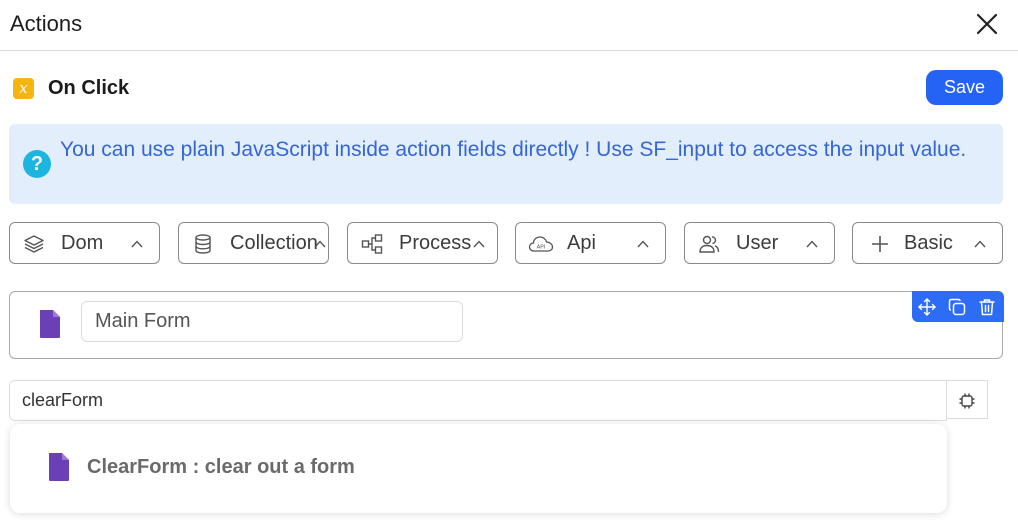 Image resolution: width=1018 pixels, height=526 pixels. I want to click on category-label: Dom, so click(82, 243).